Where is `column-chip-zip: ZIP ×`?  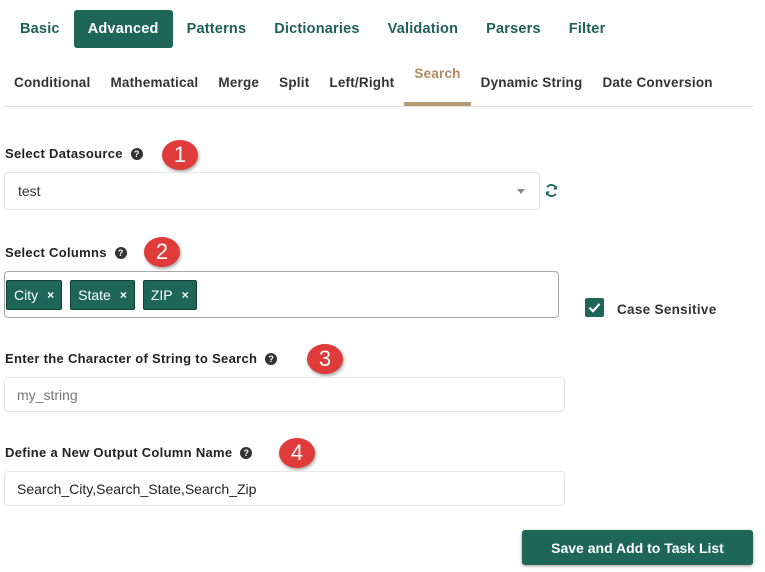 column-chip-zip: ZIP × is located at coordinates (169, 294).